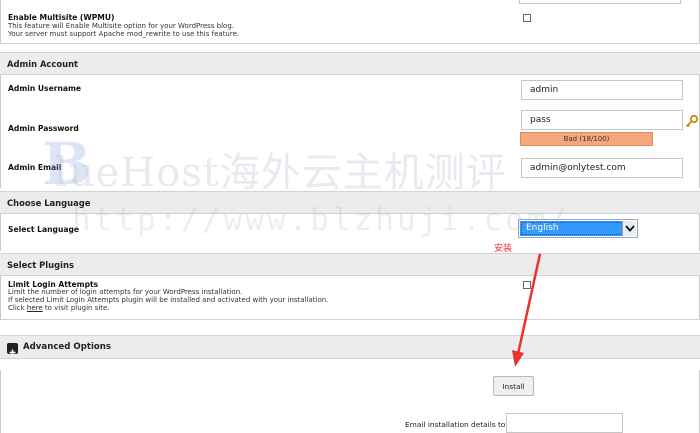 The height and width of the screenshot is (433, 700). What do you see at coordinates (602, 168) in the screenshot?
I see `admin-email-input: admin@onlytest.com` at bounding box center [602, 168].